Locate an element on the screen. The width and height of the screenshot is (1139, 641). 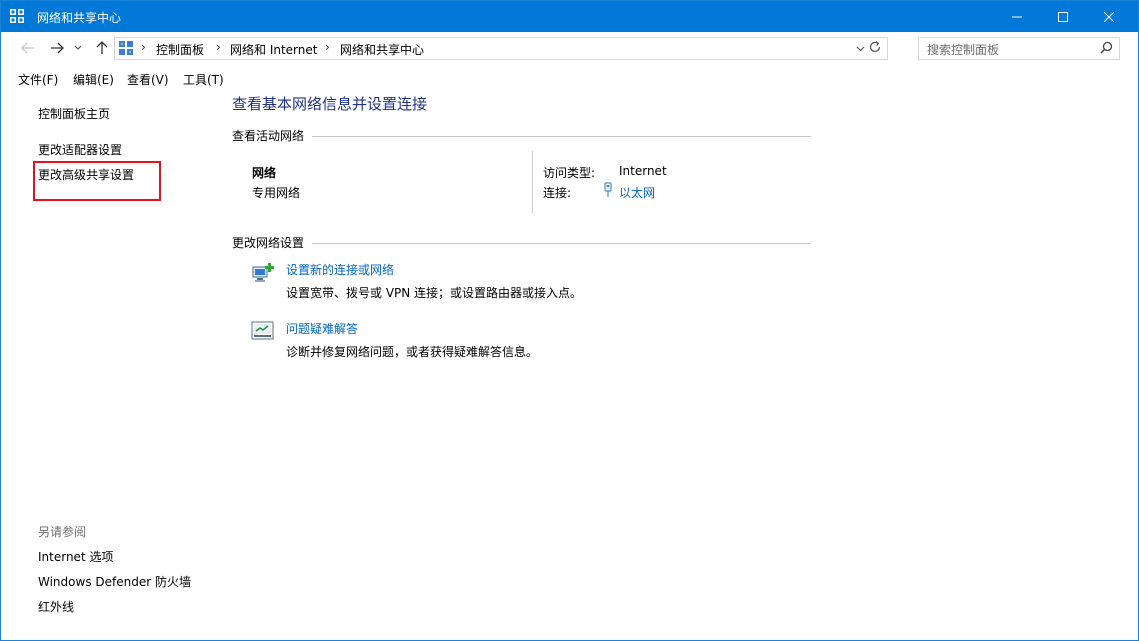
network-divider is located at coordinates (532, 182).